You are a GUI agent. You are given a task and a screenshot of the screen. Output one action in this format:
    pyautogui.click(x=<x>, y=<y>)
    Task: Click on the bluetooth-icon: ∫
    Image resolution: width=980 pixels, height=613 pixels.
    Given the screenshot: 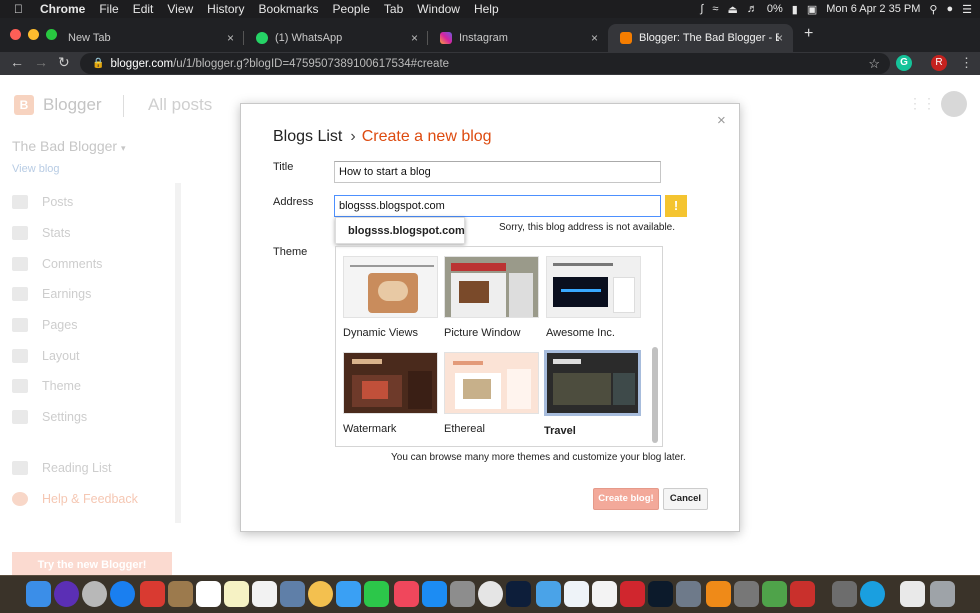 What is the action you would take?
    pyautogui.click(x=701, y=9)
    